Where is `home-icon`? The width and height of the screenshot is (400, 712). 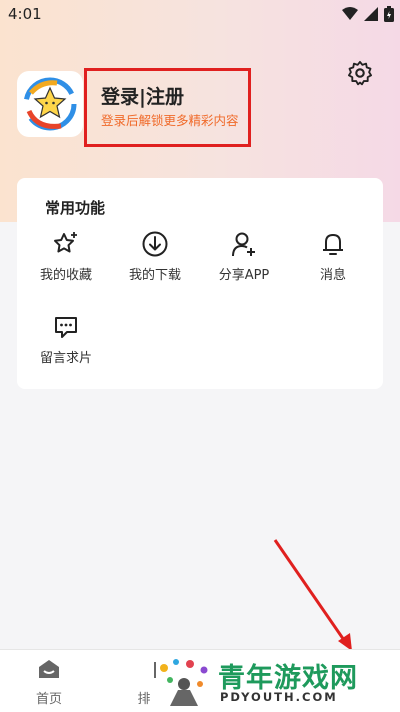 home-icon is located at coordinates (49, 669).